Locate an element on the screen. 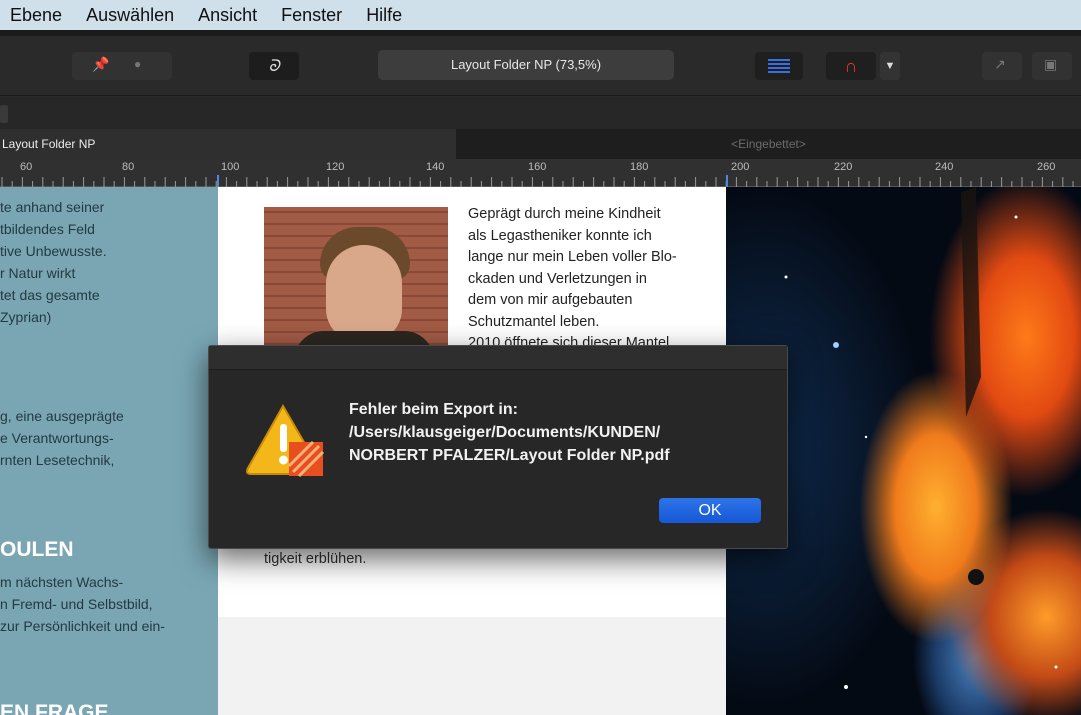 The image size is (1081, 715). ruler-label: 100 is located at coordinates (230, 167).